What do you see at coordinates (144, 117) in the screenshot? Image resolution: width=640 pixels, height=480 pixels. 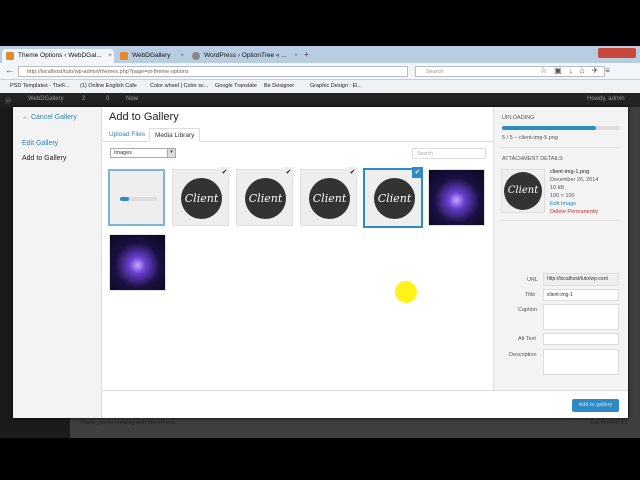 I see `modal-title: Add to Gallery` at bounding box center [144, 117].